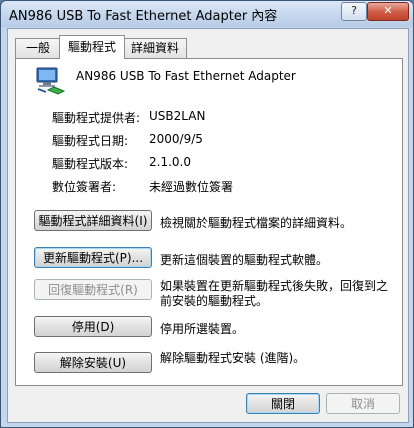  What do you see at coordinates (93, 326) in the screenshot?
I see `disable-button: 停用(D)` at bounding box center [93, 326].